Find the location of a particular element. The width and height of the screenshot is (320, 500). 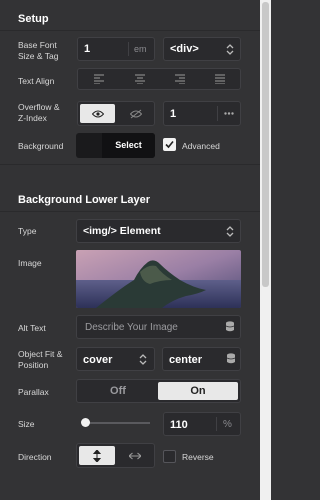

overflow-hidden-button is located at coordinates (135, 113).